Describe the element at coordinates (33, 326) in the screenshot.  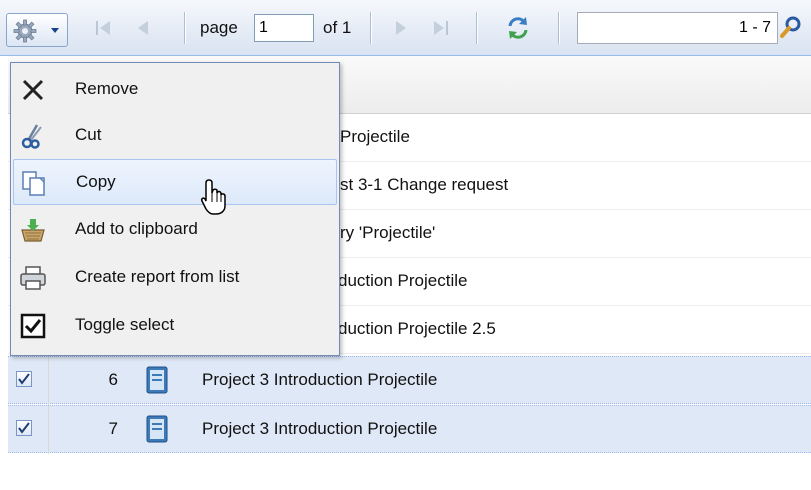
I see `checkbox-icon` at that location.